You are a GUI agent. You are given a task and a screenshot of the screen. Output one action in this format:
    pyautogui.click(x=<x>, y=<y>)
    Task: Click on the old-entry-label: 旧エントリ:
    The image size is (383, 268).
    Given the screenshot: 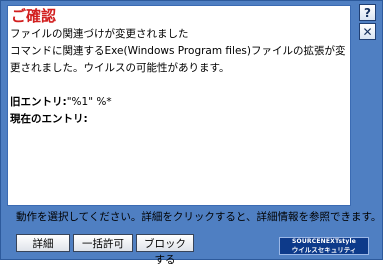 What is the action you would take?
    pyautogui.click(x=38, y=102)
    